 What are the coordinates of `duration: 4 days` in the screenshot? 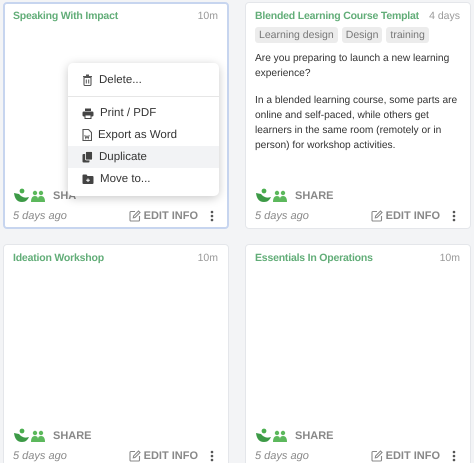 It's located at (444, 16).